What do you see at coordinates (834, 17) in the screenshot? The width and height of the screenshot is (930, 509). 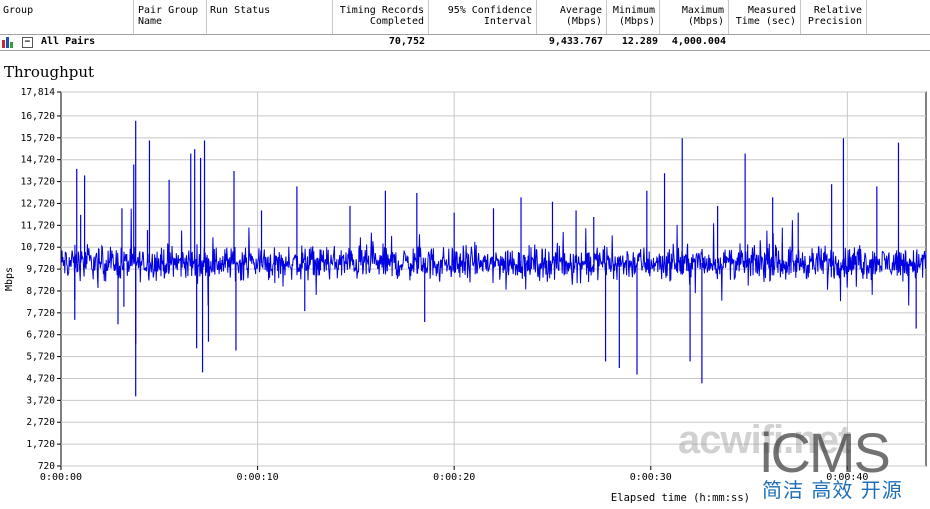 I see `column-header-relative-precision: Relative Precision` at bounding box center [834, 17].